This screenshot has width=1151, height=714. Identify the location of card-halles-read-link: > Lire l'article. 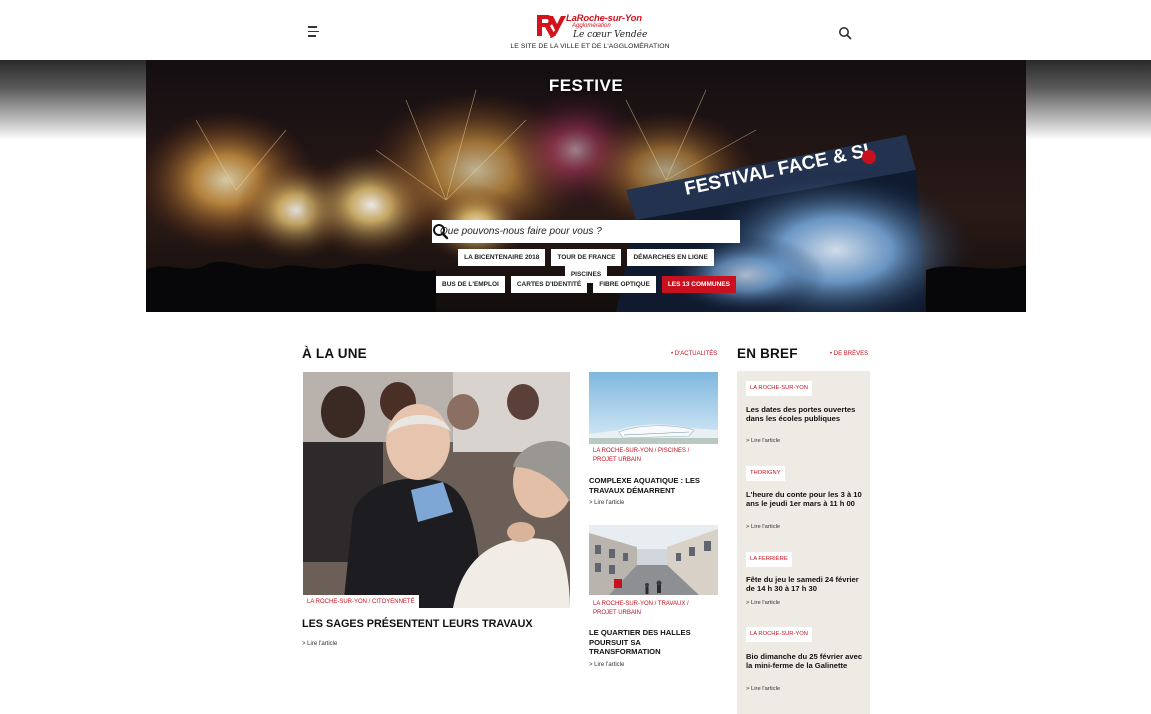
(606, 665).